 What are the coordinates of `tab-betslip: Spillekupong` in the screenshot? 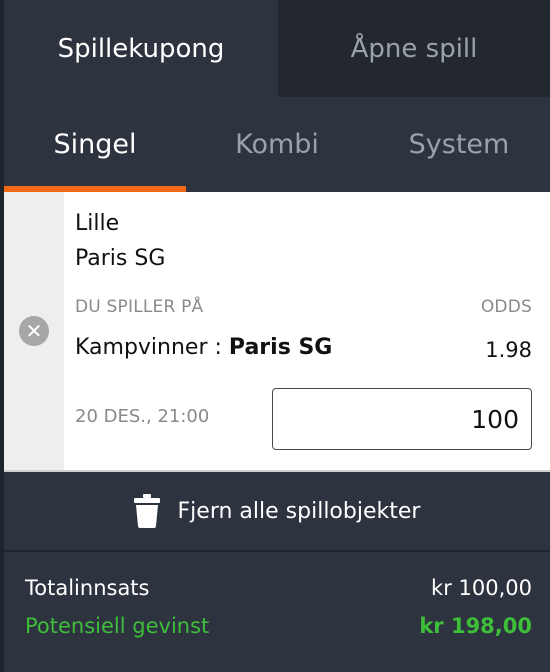 It's located at (141, 48).